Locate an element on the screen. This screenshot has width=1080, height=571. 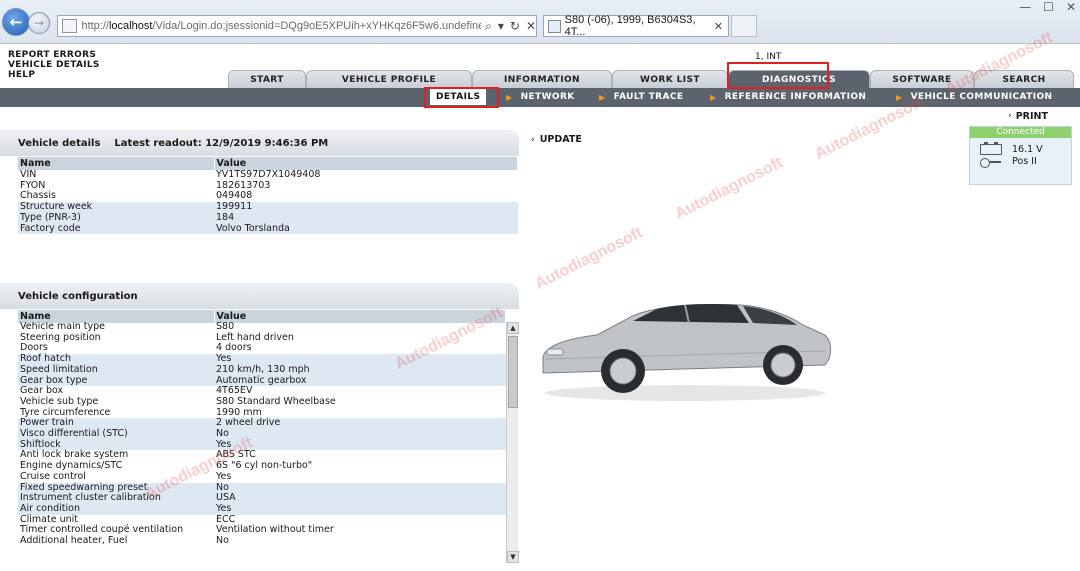
window-close-icon: ✕ is located at coordinates (1071, 7).